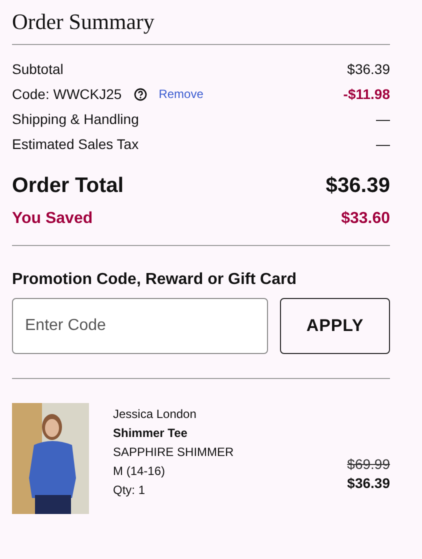 Image resolution: width=422 pixels, height=559 pixels. Describe the element at coordinates (368, 464) in the screenshot. I see `original-price: $69.99` at that location.